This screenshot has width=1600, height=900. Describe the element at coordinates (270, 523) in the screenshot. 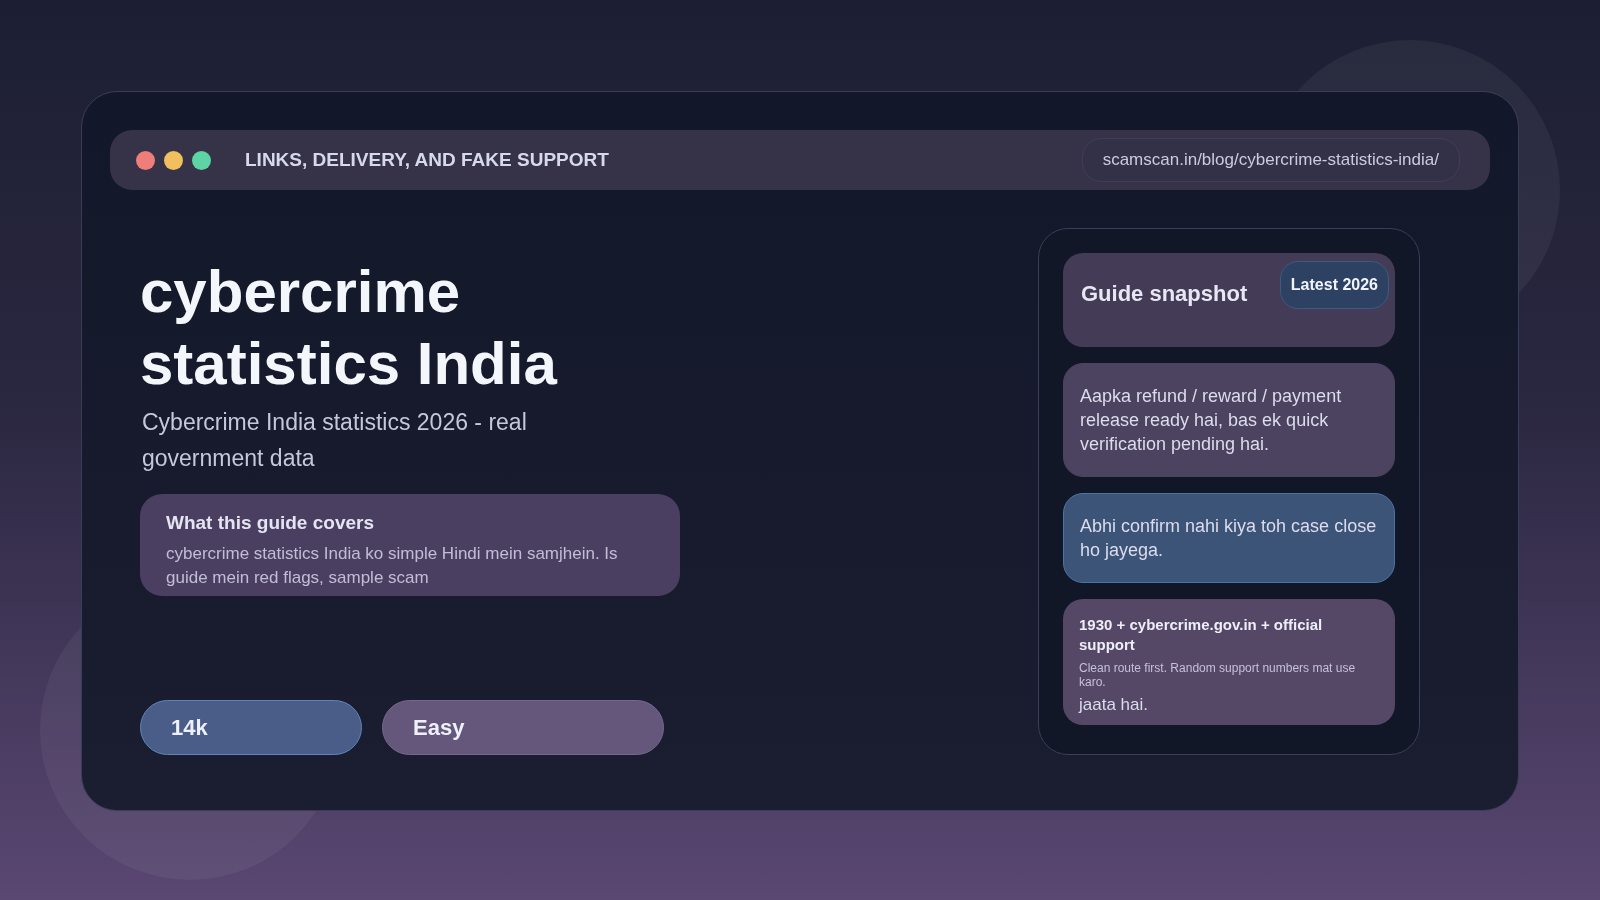

I see `card-heading: What this guide covers` at that location.